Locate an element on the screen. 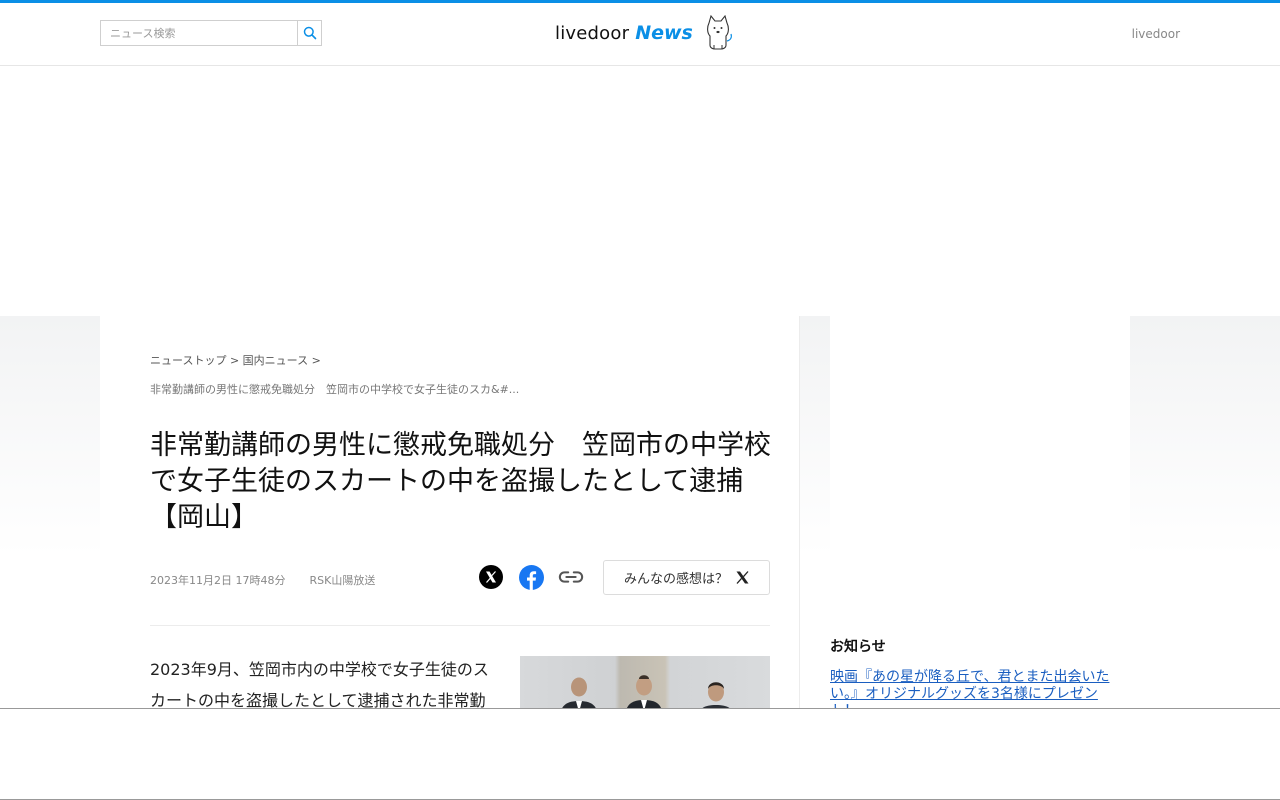 The height and width of the screenshot is (800, 1280). article-date: 2023年11月2日 17時48分 is located at coordinates (218, 580).